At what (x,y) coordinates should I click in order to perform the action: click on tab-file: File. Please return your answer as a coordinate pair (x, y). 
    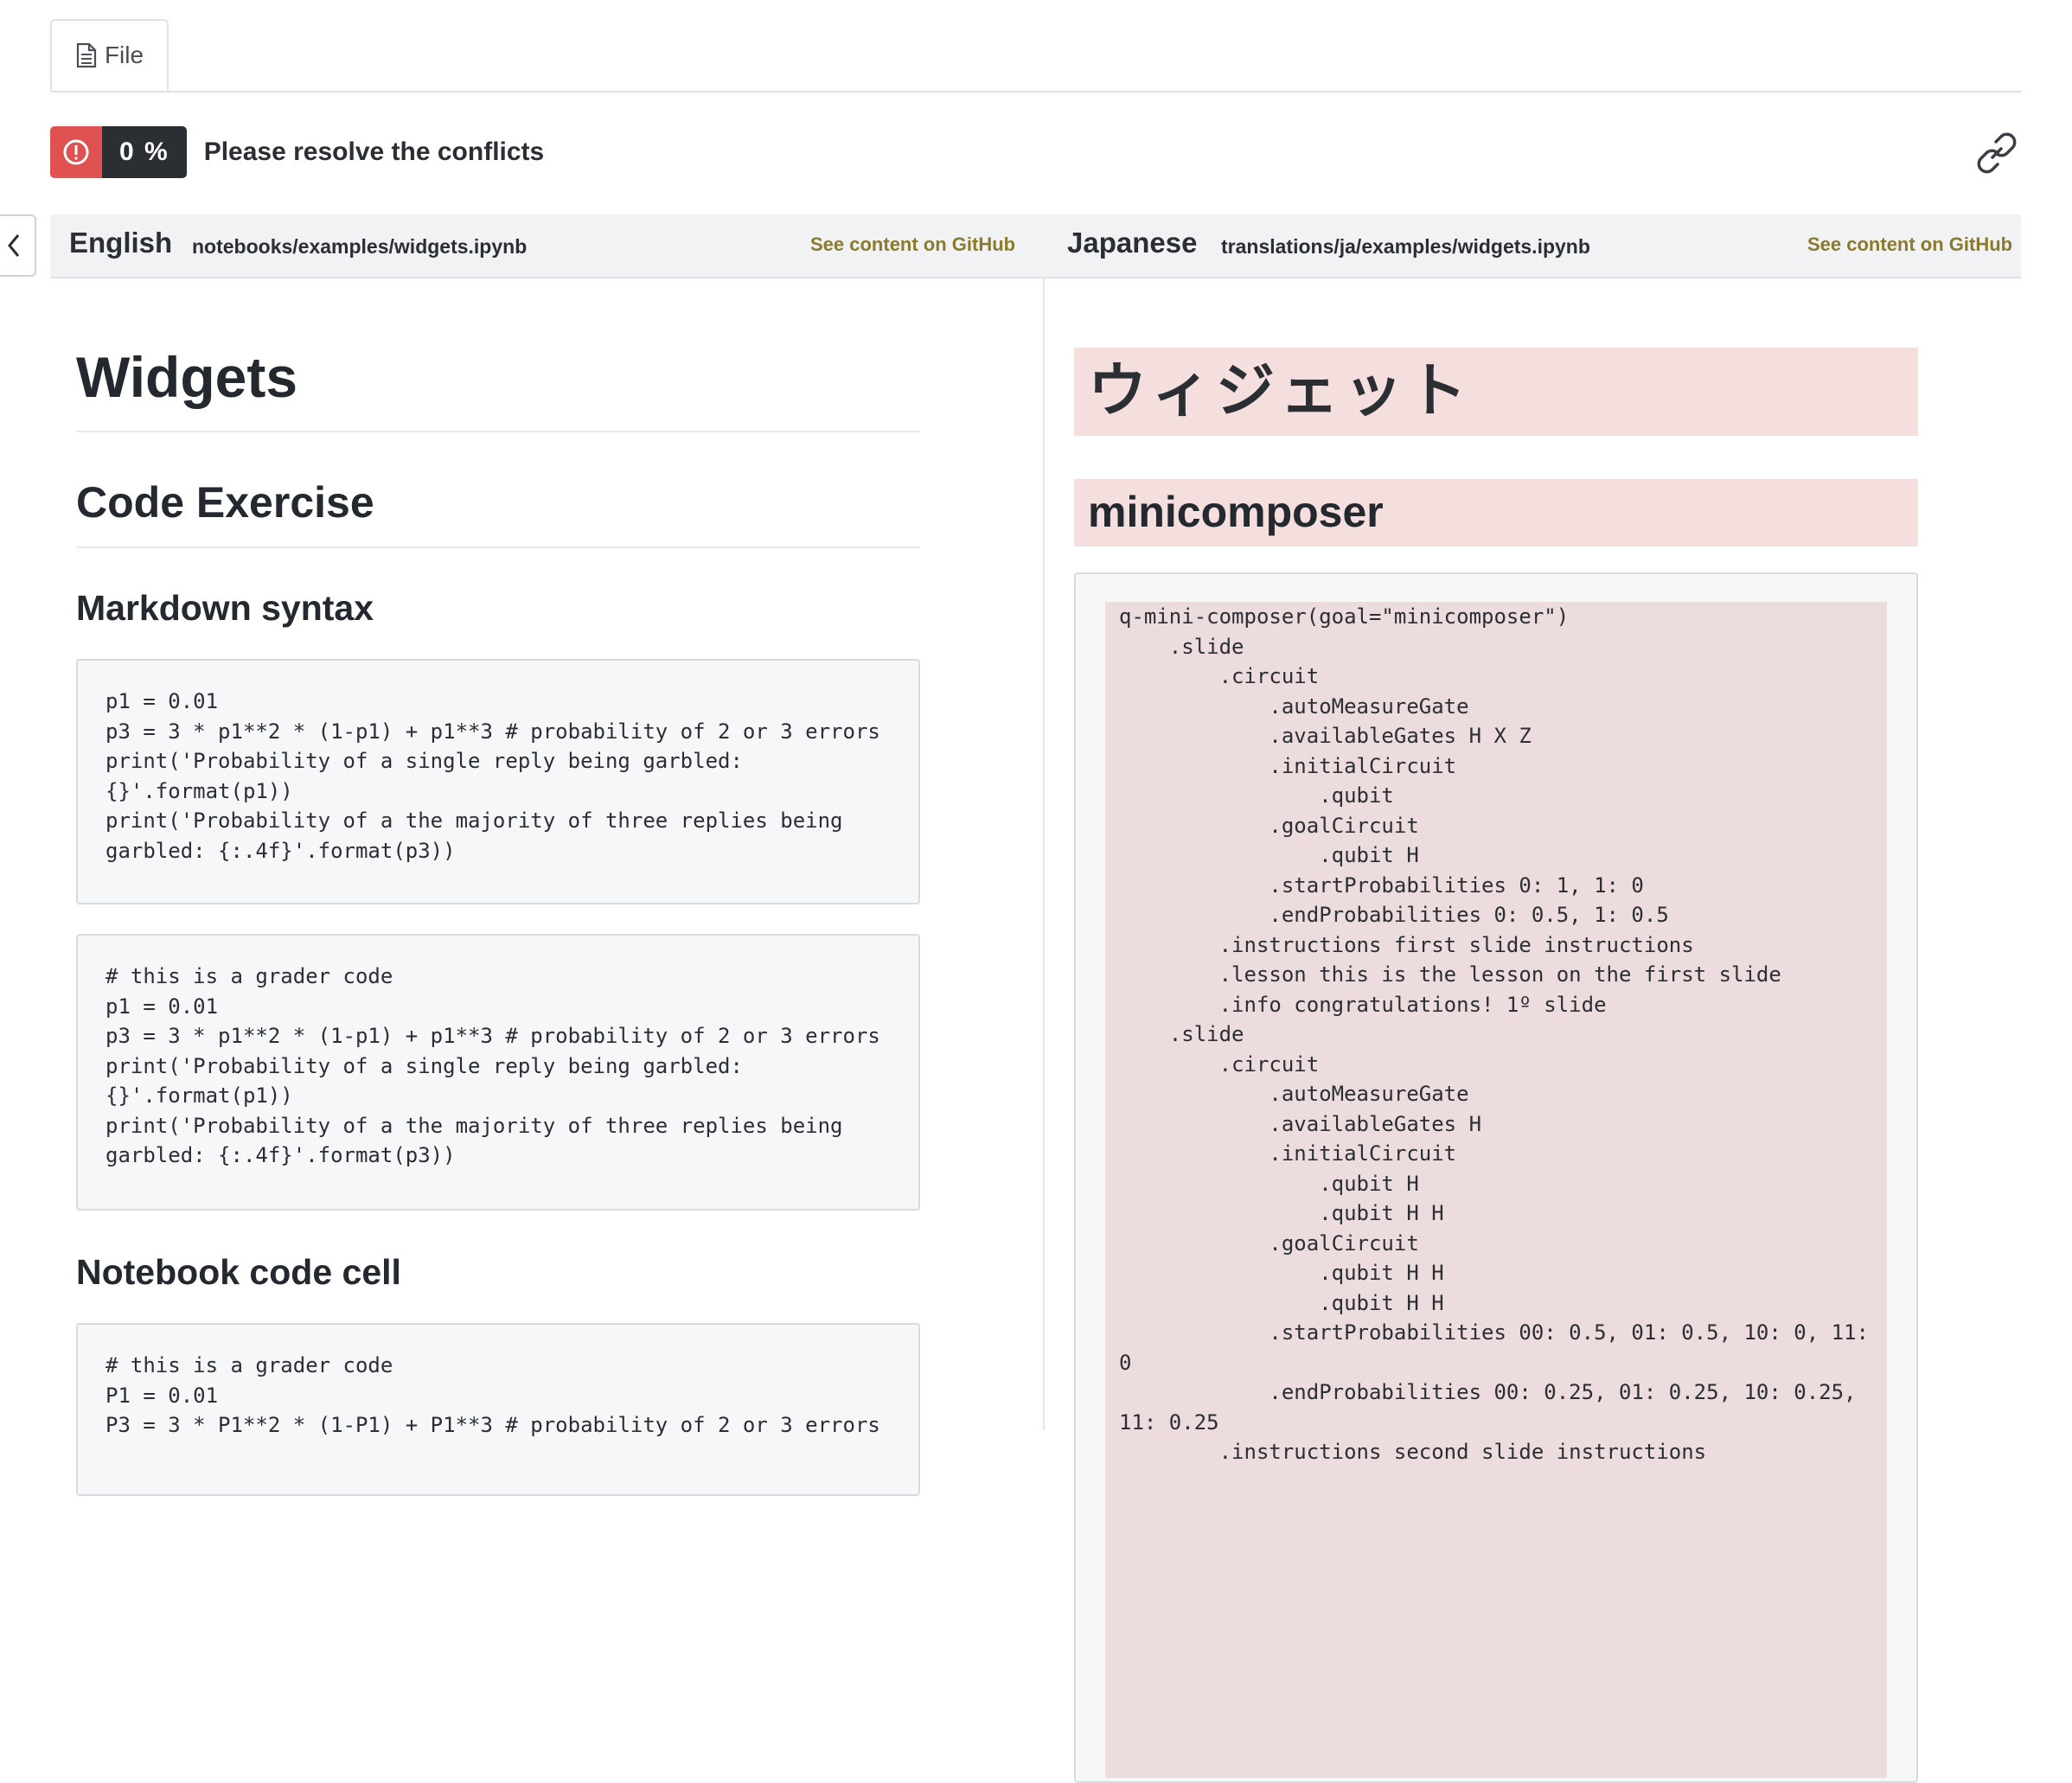
    Looking at the image, I should click on (109, 55).